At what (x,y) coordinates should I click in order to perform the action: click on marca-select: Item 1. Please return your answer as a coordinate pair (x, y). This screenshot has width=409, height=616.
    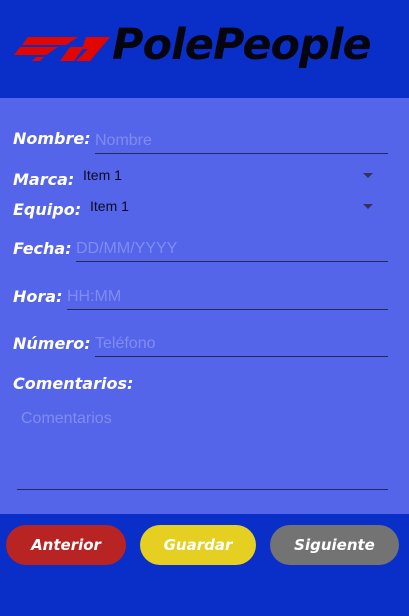
    Looking at the image, I should click on (228, 176).